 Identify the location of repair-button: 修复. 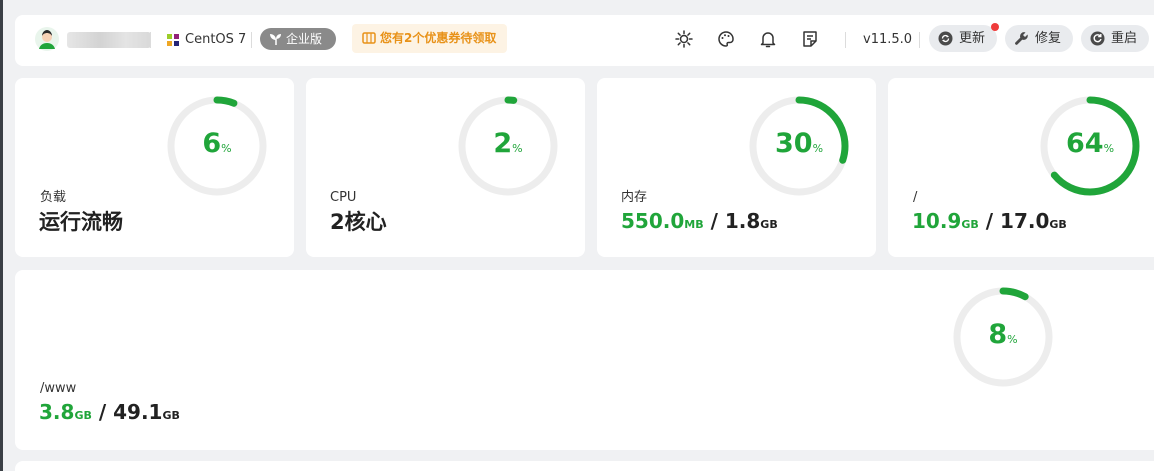
(1039, 38).